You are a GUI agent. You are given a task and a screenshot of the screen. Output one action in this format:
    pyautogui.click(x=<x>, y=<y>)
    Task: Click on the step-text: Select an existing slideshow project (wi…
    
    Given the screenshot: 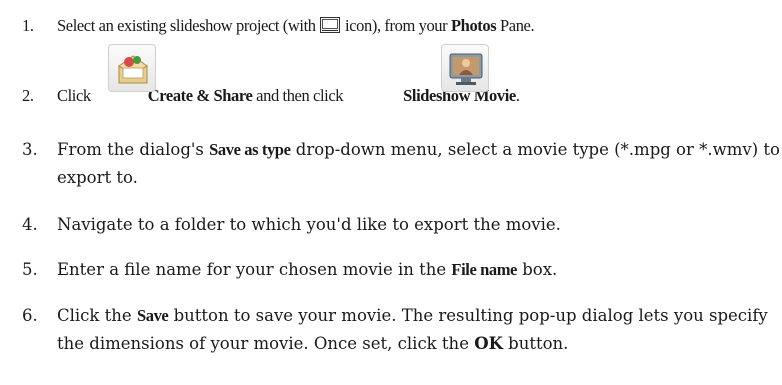 What is the action you would take?
    pyautogui.click(x=419, y=27)
    